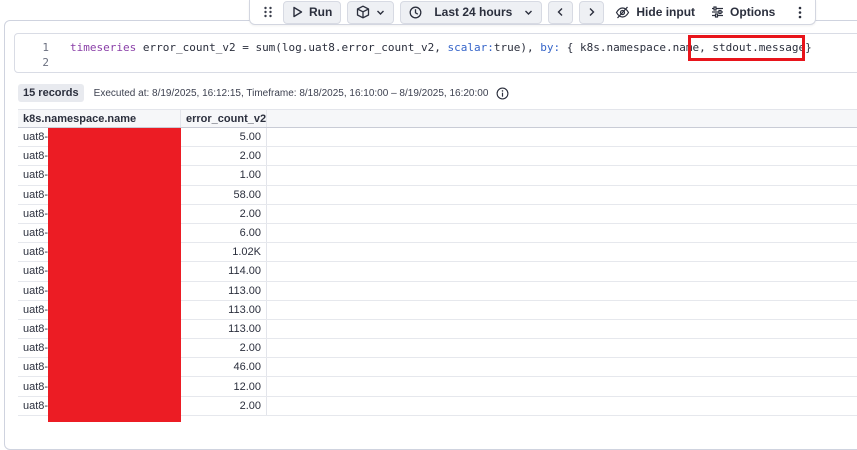  Describe the element at coordinates (45, 47) in the screenshot. I see `line-number: 1` at that location.